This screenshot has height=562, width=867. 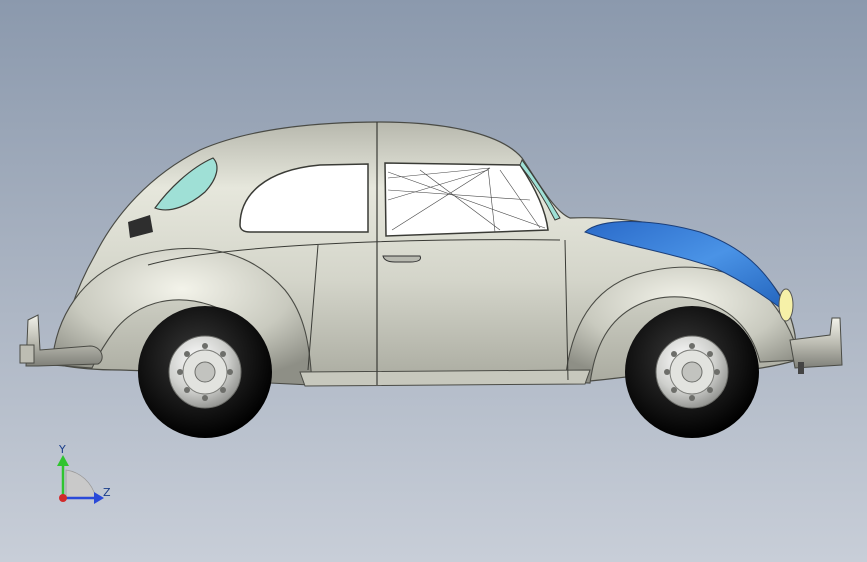 I want to click on headlight, so click(x=786, y=305).